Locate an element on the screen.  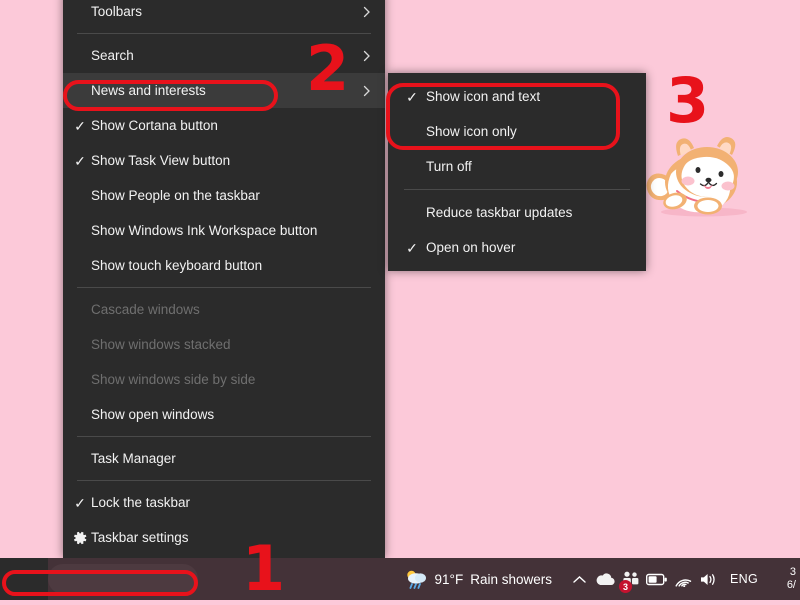
menu-item-label: Show Task View button is located at coordinates (161, 160).